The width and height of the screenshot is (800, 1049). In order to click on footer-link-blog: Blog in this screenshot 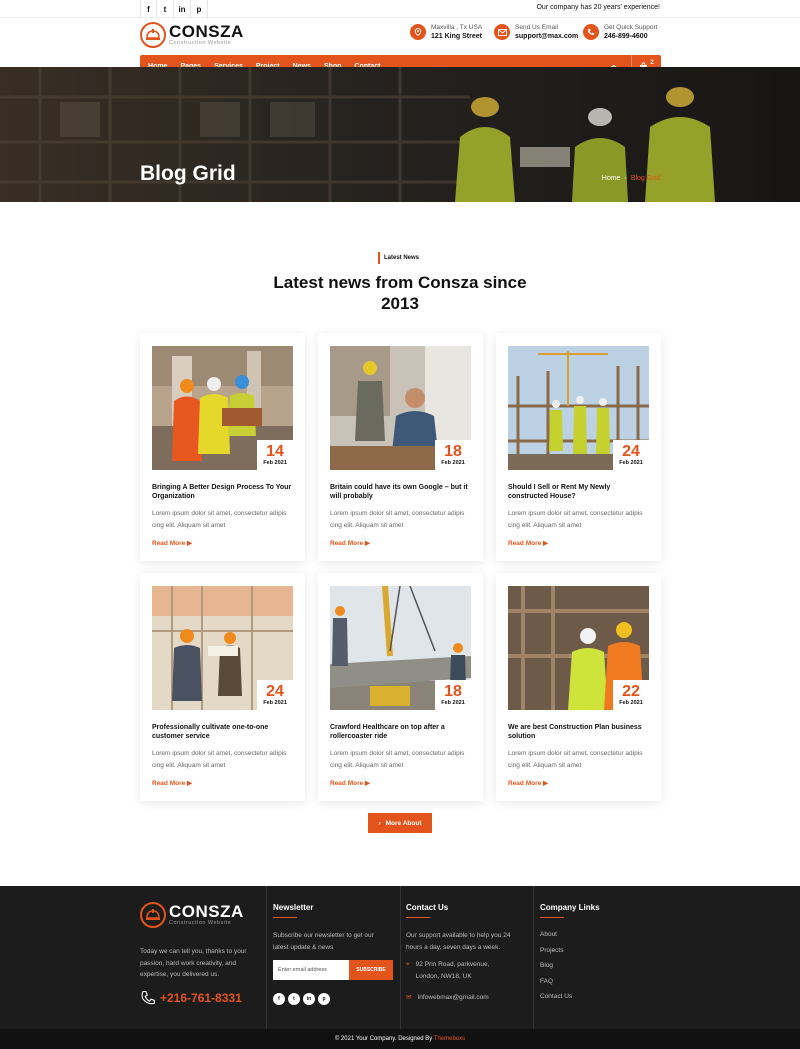, I will do `click(556, 970)`.